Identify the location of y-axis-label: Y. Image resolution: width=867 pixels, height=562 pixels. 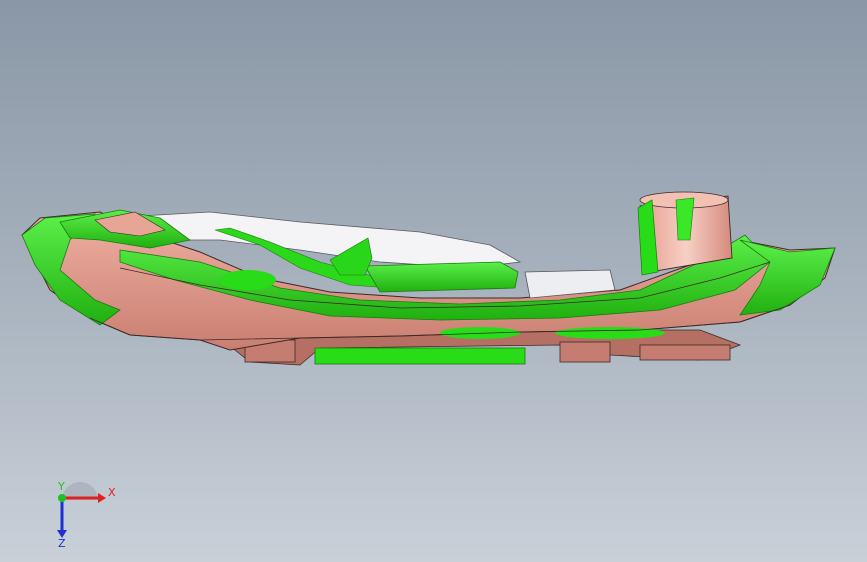
(61, 486).